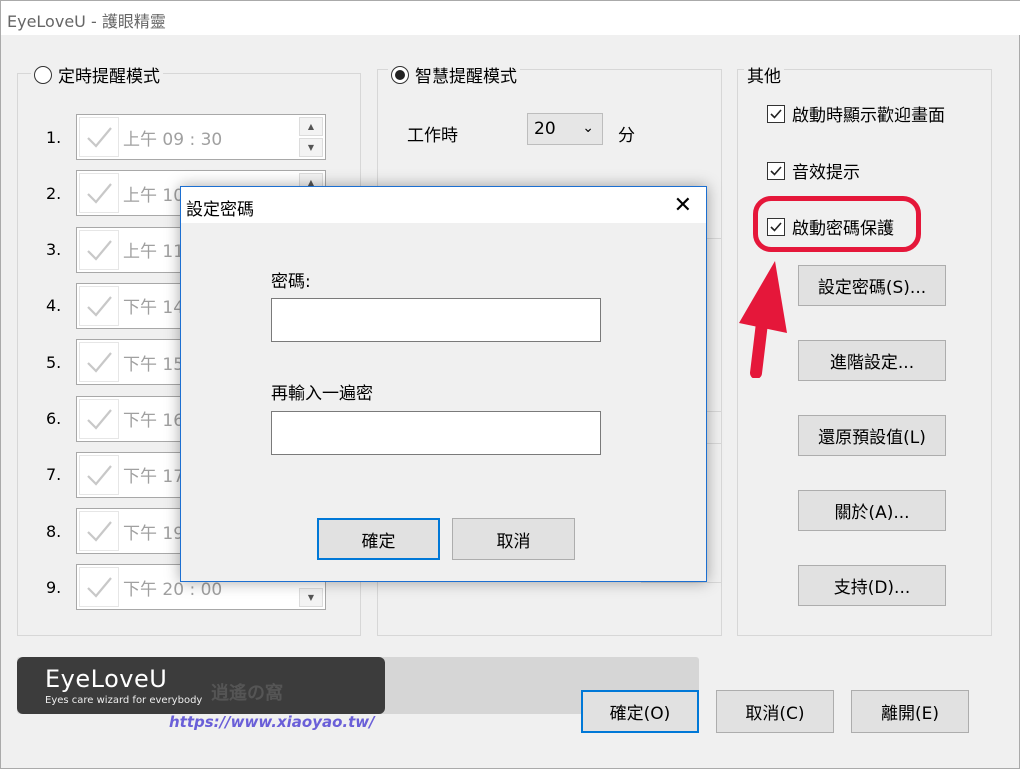 The height and width of the screenshot is (769, 1020). Describe the element at coordinates (54, 250) in the screenshot. I see `row-number: 3.` at that location.